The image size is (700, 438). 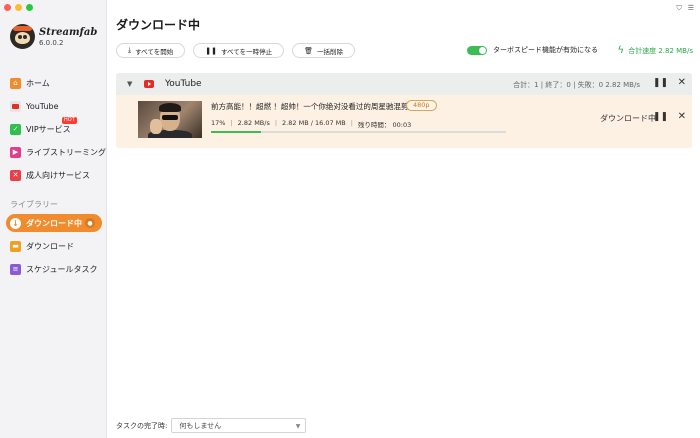 I want to click on video-title: 前方高能！！超燃 ！超帅！一个你绝对没看过的周星驰混剪, so click(x=310, y=106).